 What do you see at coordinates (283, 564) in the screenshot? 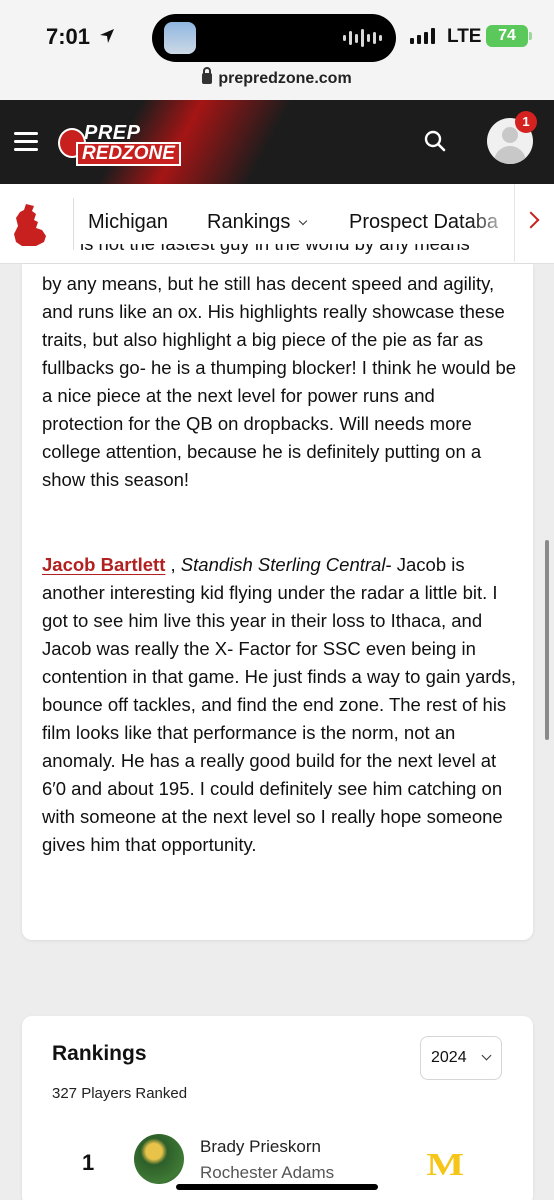
I see `player-school: Standish Sterling Central` at bounding box center [283, 564].